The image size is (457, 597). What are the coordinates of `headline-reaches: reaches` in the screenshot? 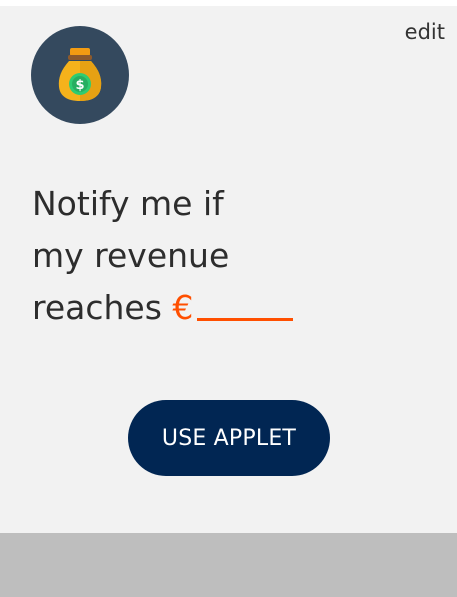 It's located at (97, 307).